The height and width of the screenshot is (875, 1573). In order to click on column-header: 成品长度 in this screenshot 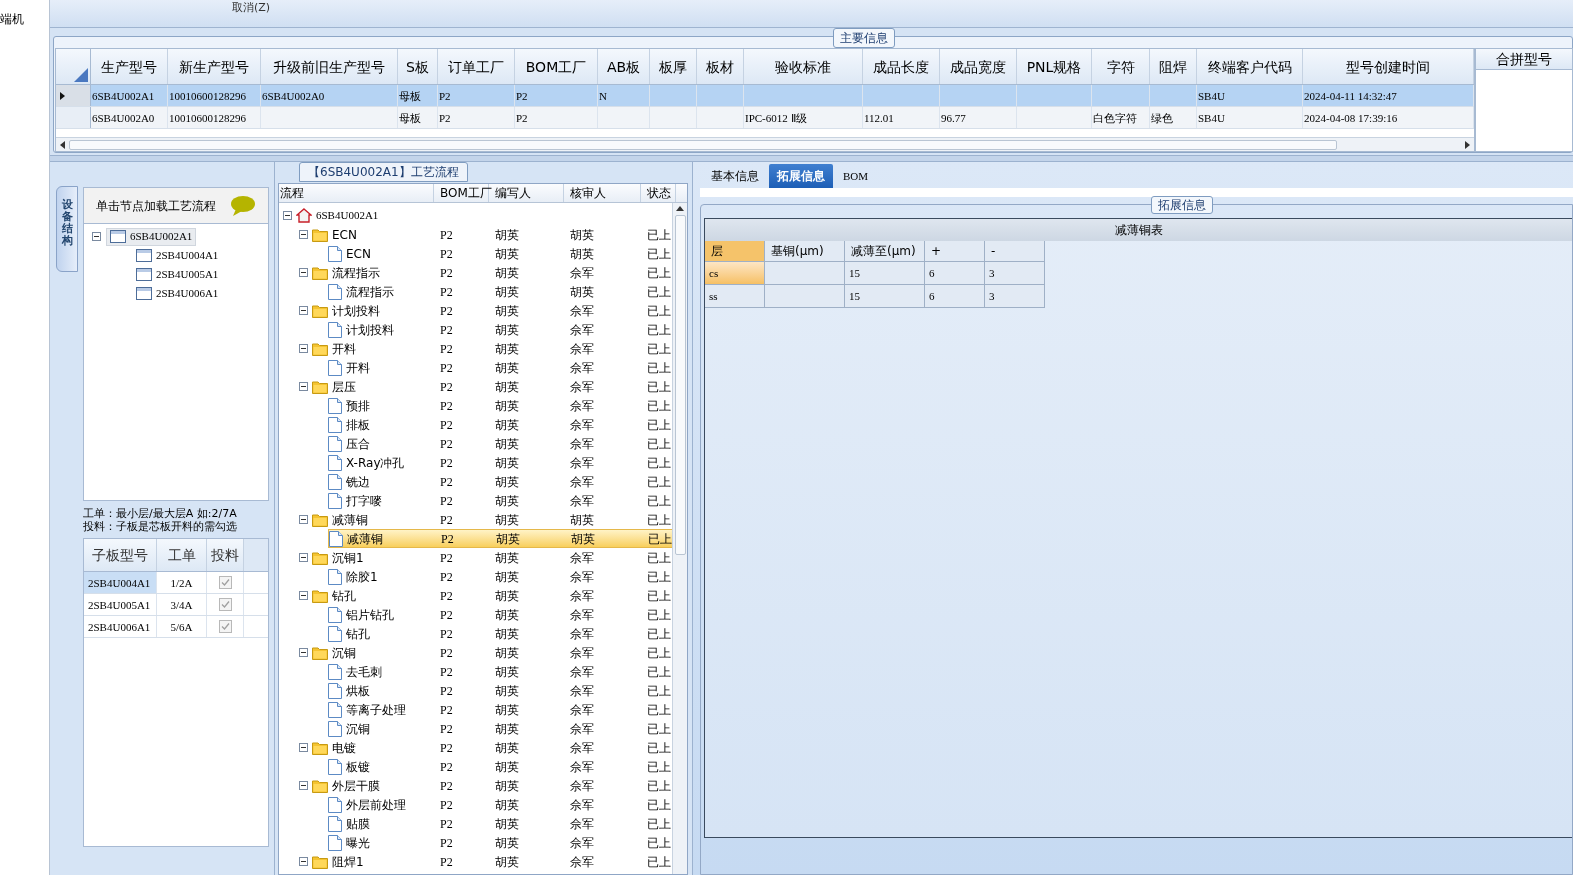, I will do `click(901, 66)`.